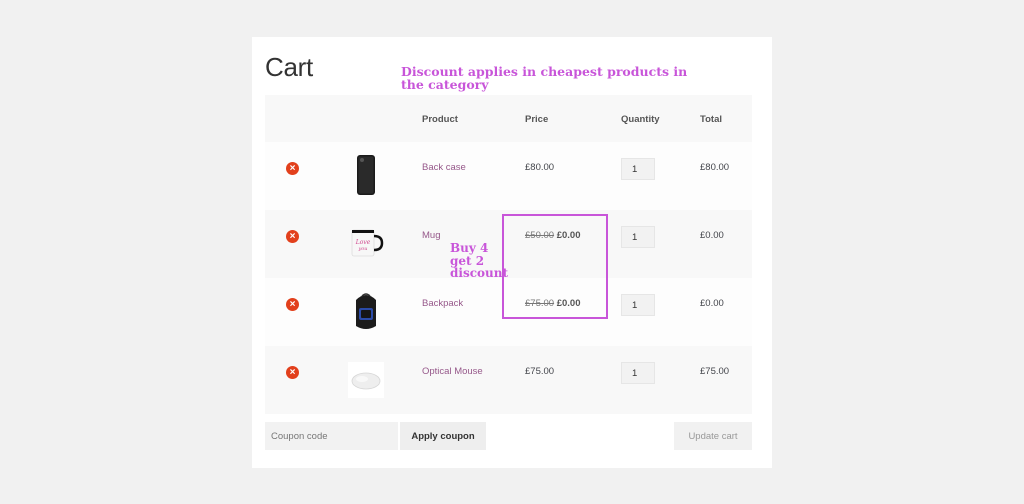 This screenshot has height=504, width=1024. I want to click on table-row: × Optical Mouse £75.00 1 £75.00, so click(508, 380).